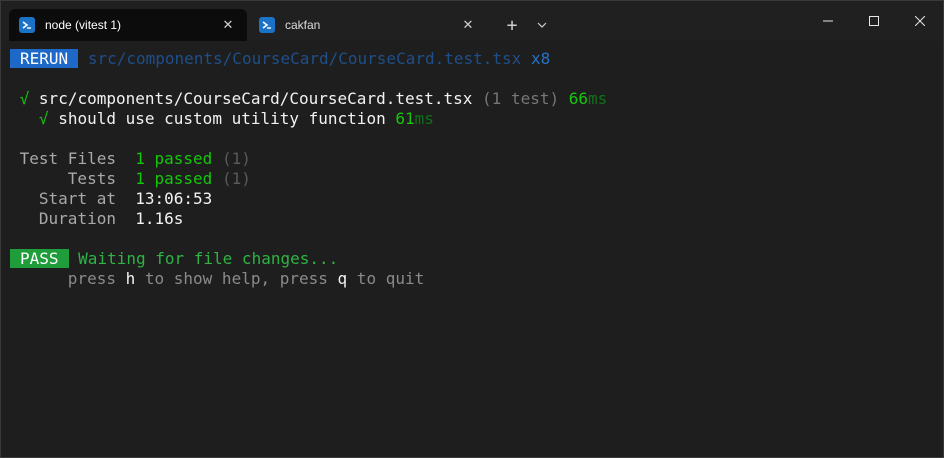 This screenshot has width=944, height=458. I want to click on new-tab-button: +, so click(512, 25).